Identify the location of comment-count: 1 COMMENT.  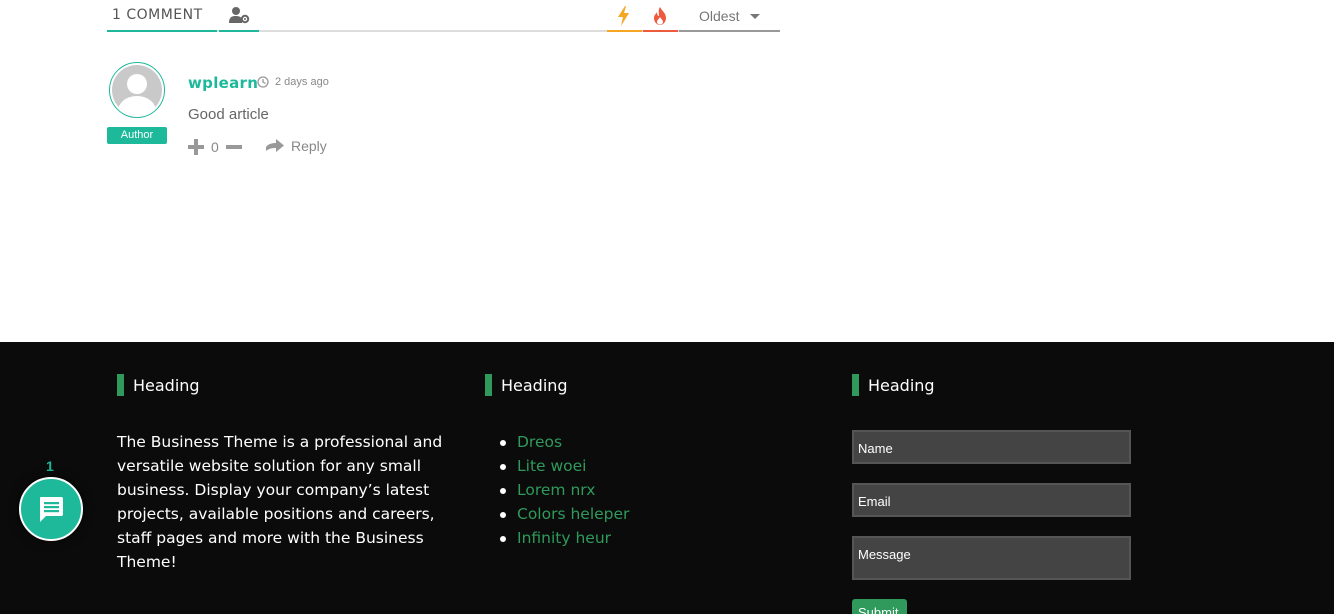
(162, 16).